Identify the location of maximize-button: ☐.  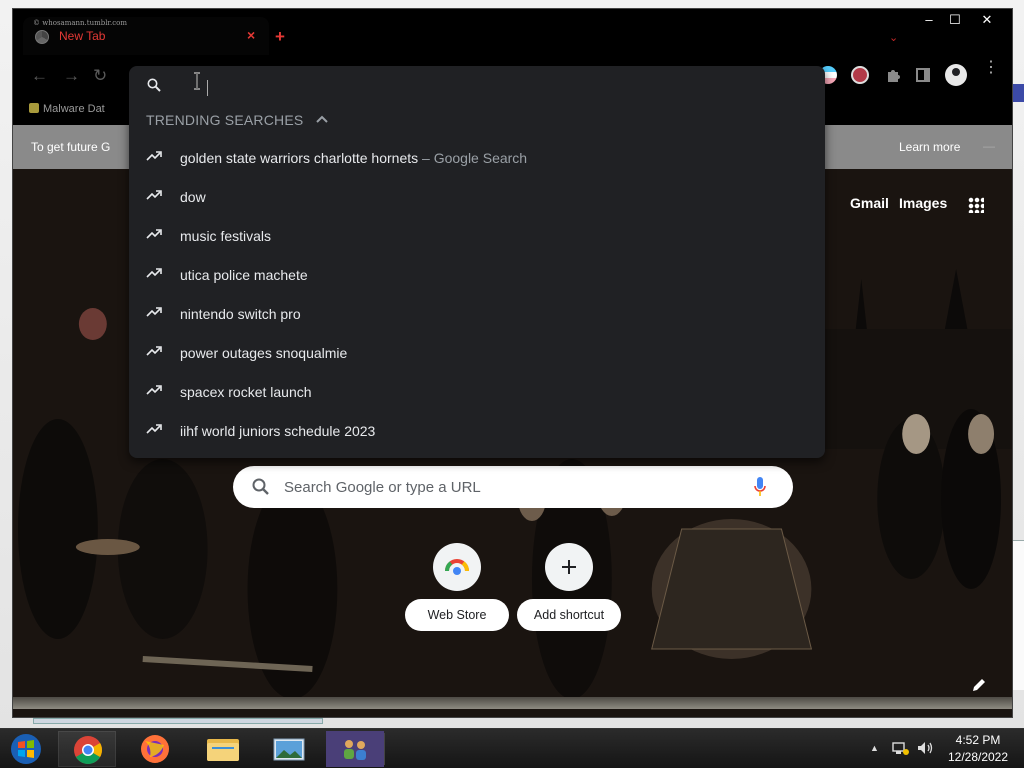
(955, 20).